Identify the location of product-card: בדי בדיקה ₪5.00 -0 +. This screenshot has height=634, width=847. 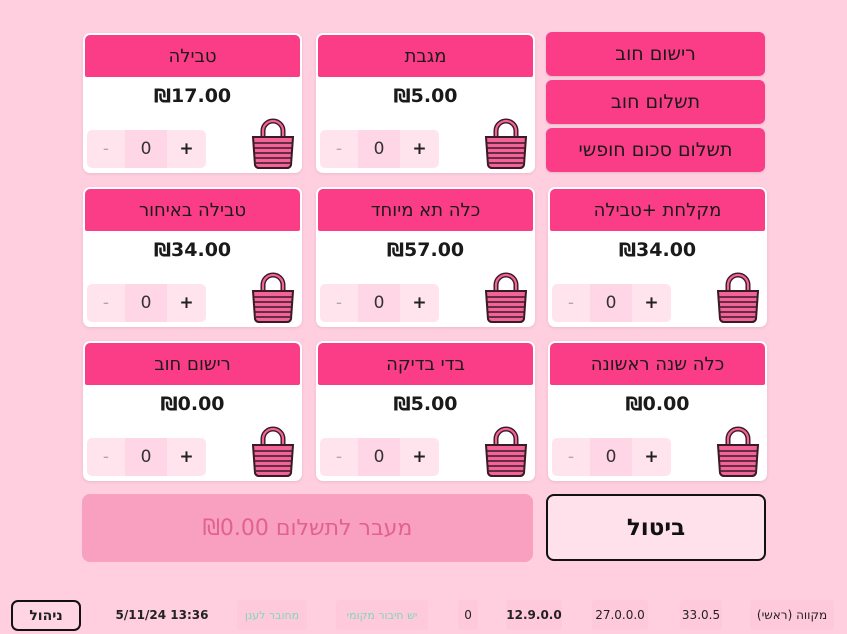
(425, 411).